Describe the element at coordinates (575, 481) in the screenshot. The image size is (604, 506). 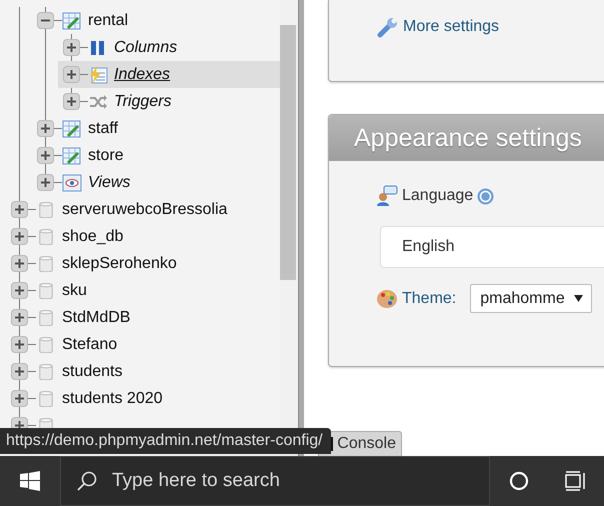
I see `task-view-icon` at that location.